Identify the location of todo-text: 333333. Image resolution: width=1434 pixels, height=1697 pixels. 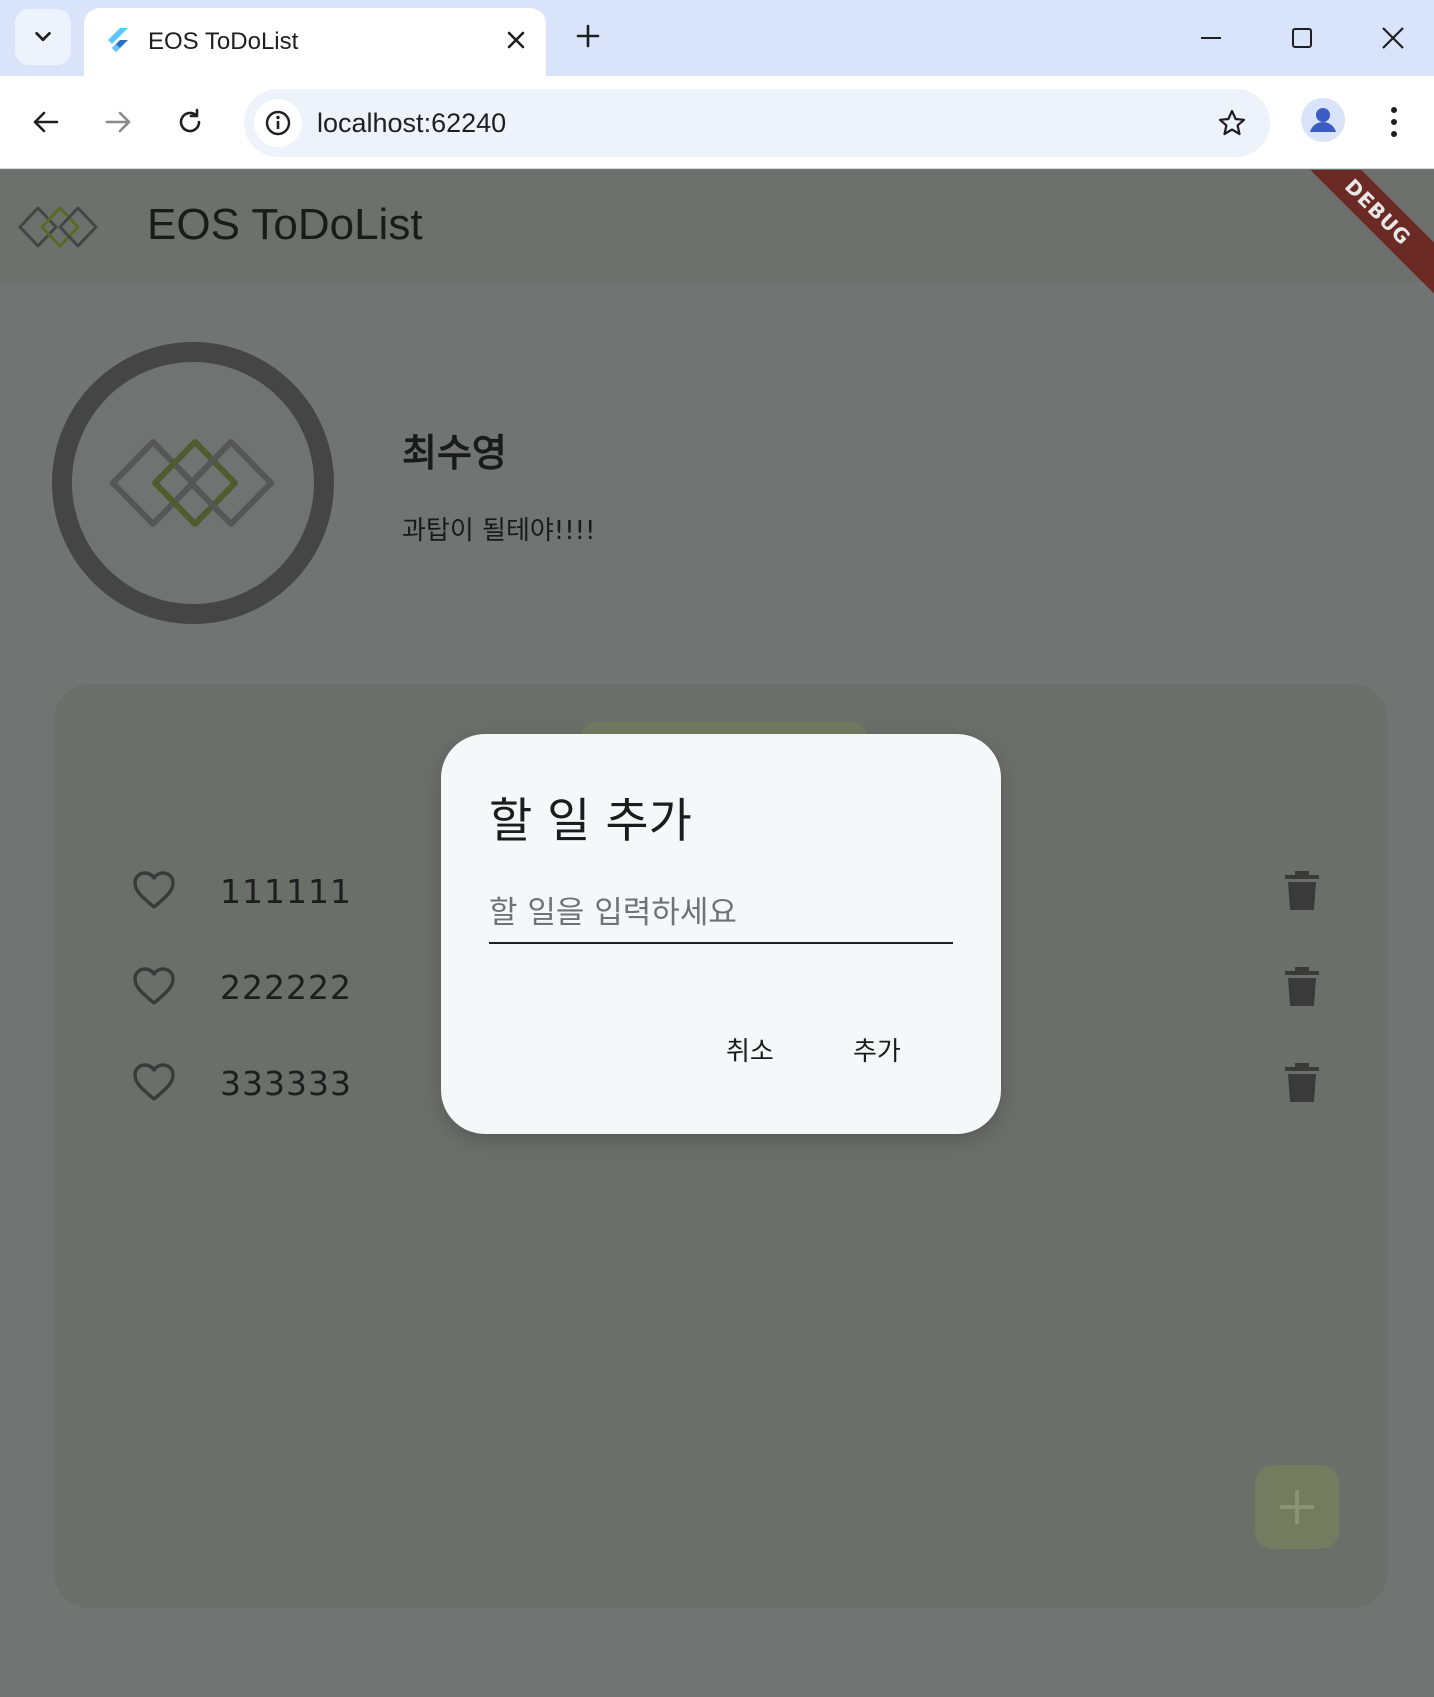
(286, 1083).